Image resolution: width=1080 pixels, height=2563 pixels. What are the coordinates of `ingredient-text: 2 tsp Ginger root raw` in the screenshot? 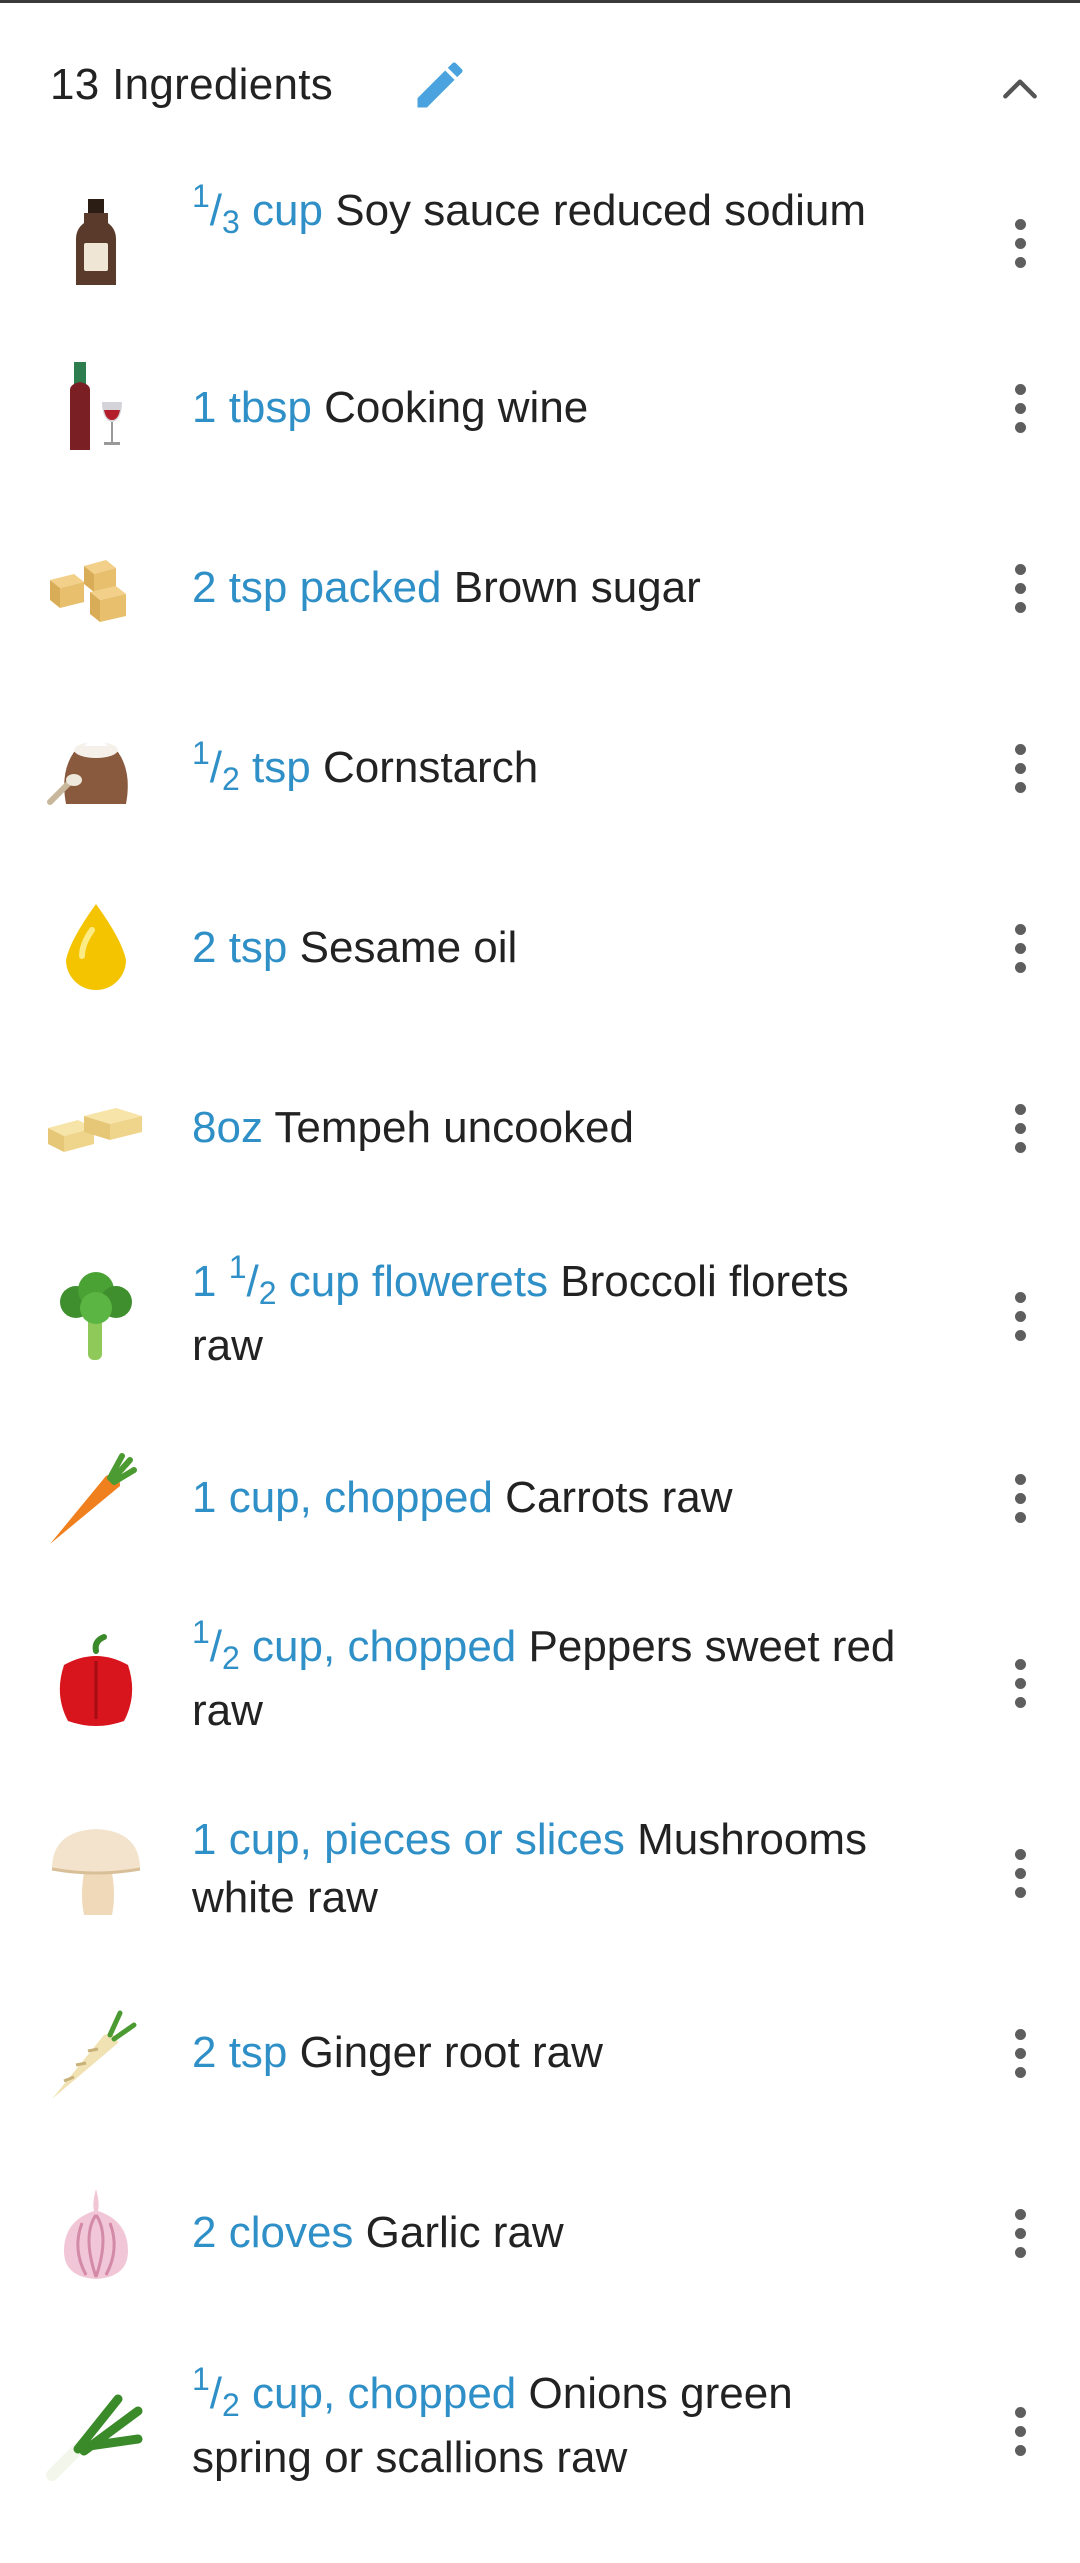 It's located at (552, 2053).